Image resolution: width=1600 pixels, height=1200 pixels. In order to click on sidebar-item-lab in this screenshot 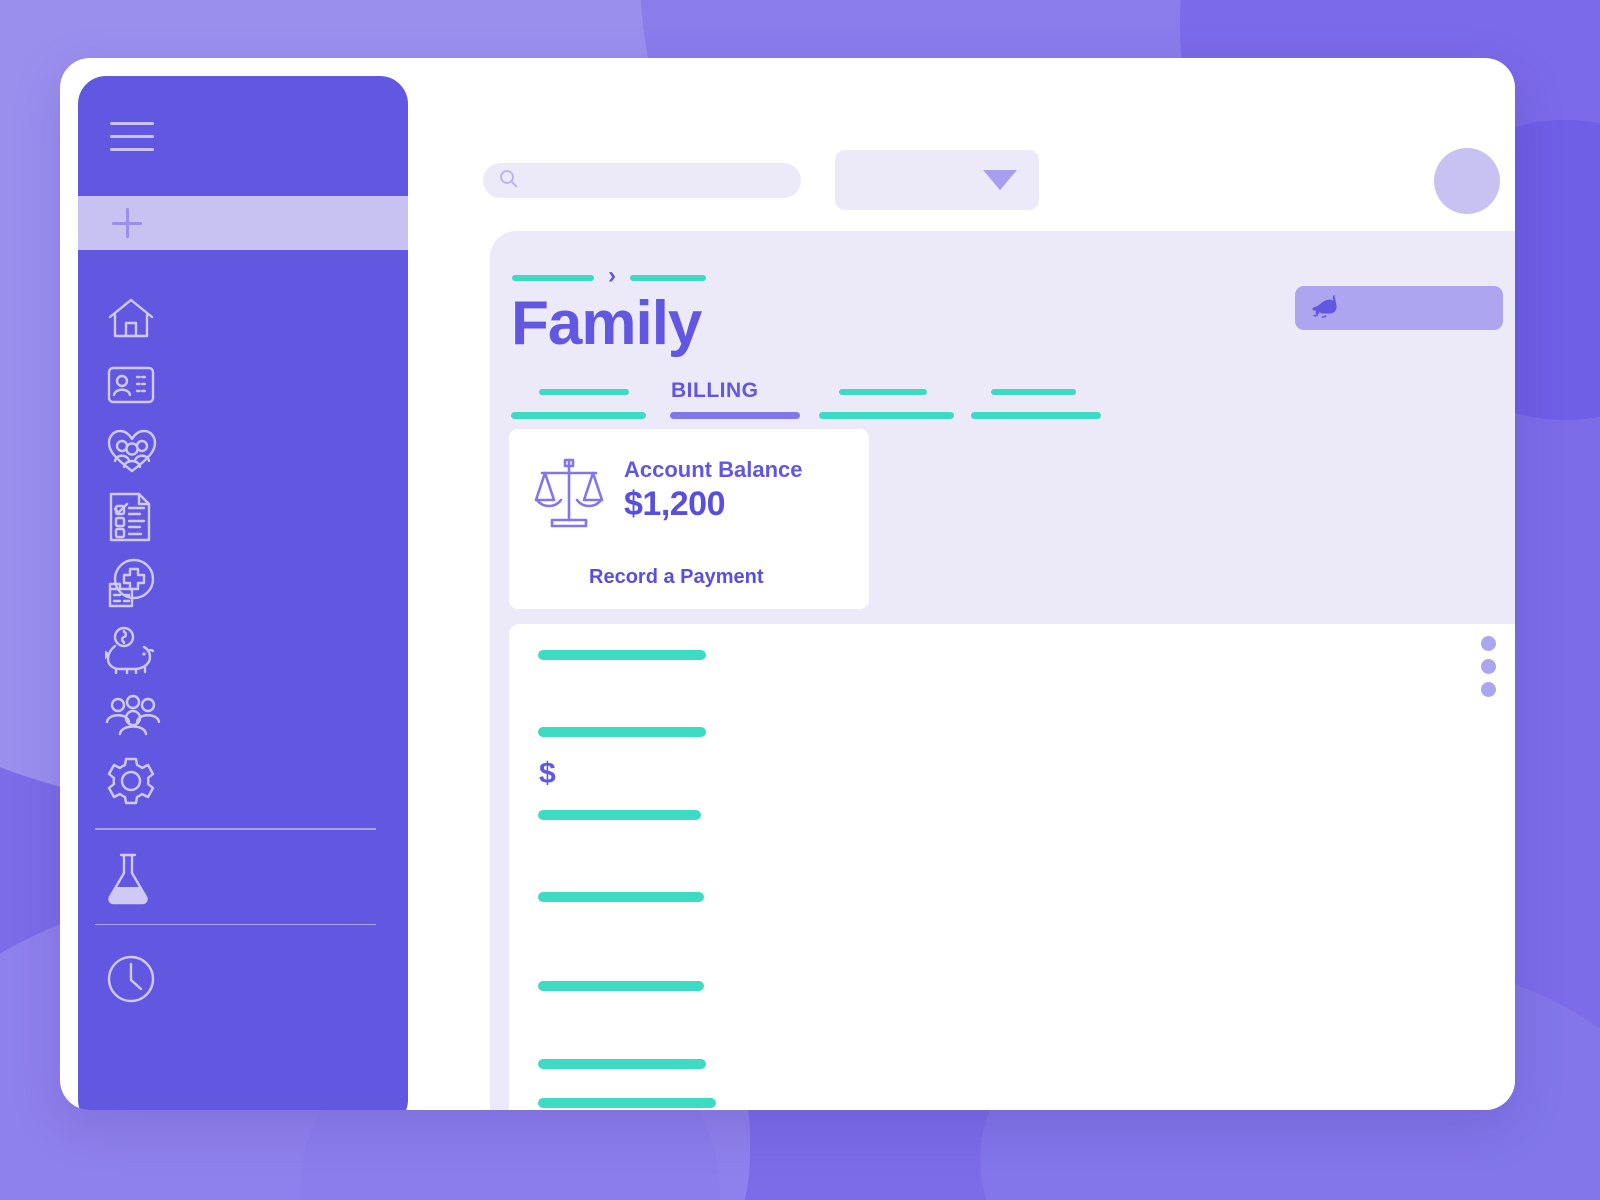, I will do `click(243, 877)`.